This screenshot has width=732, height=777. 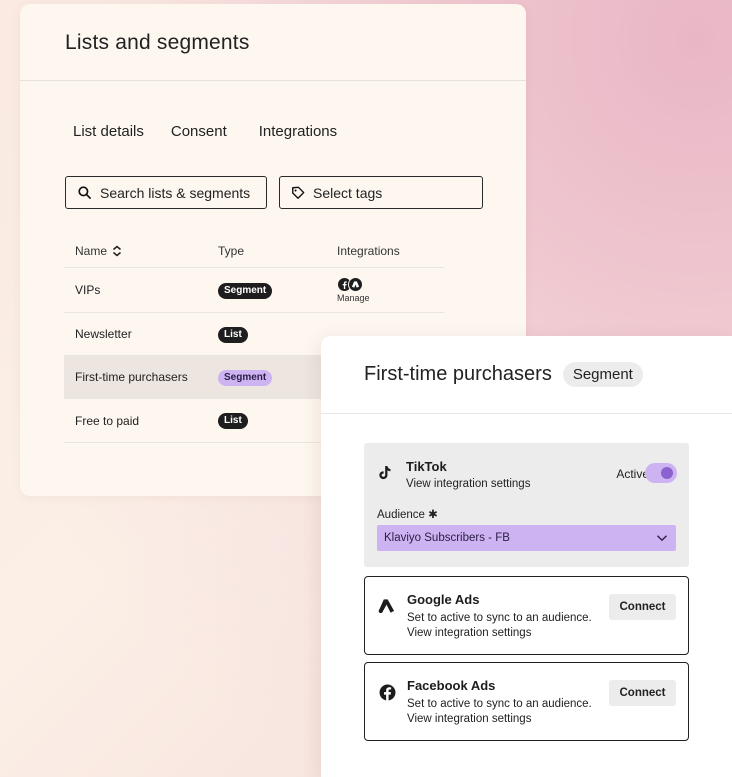 I want to click on audience-label: Audience ✱, so click(x=407, y=515).